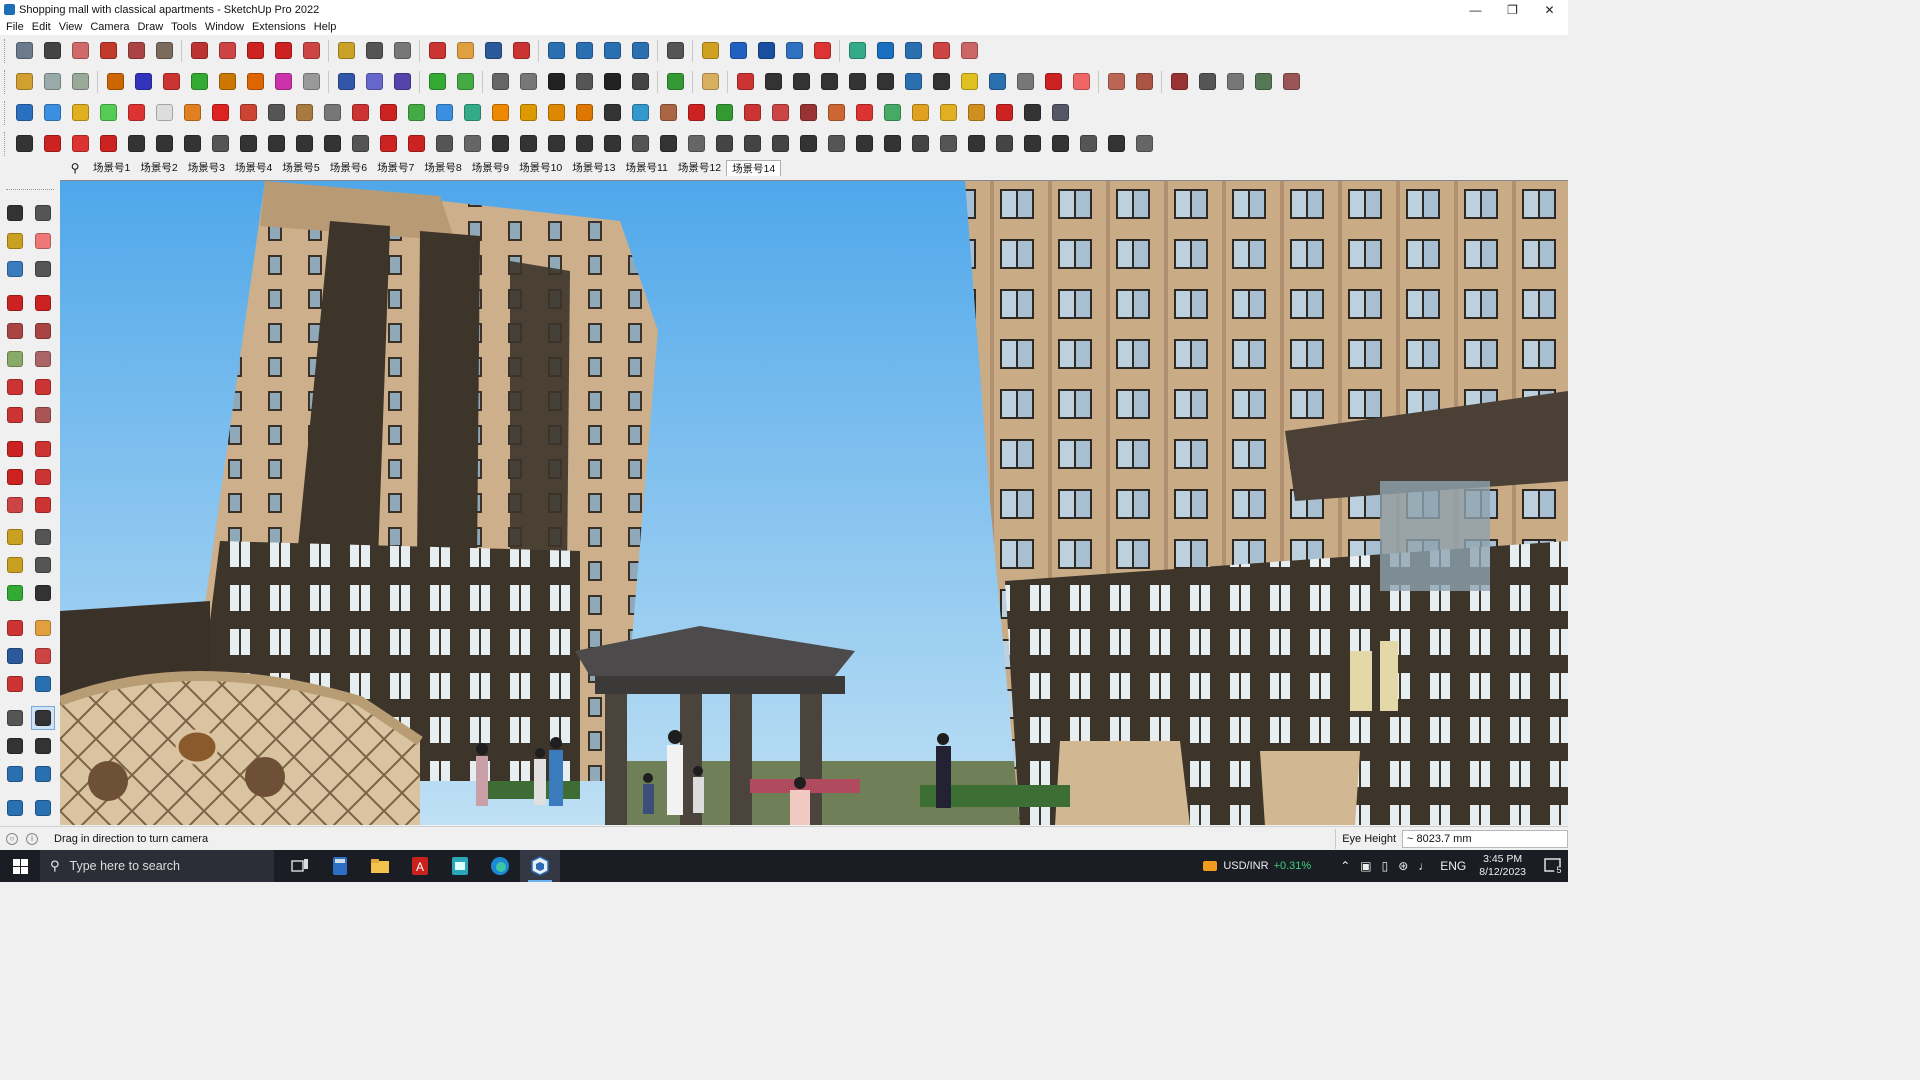  What do you see at coordinates (150, 27) in the screenshot?
I see `menu-draw: Draw` at bounding box center [150, 27].